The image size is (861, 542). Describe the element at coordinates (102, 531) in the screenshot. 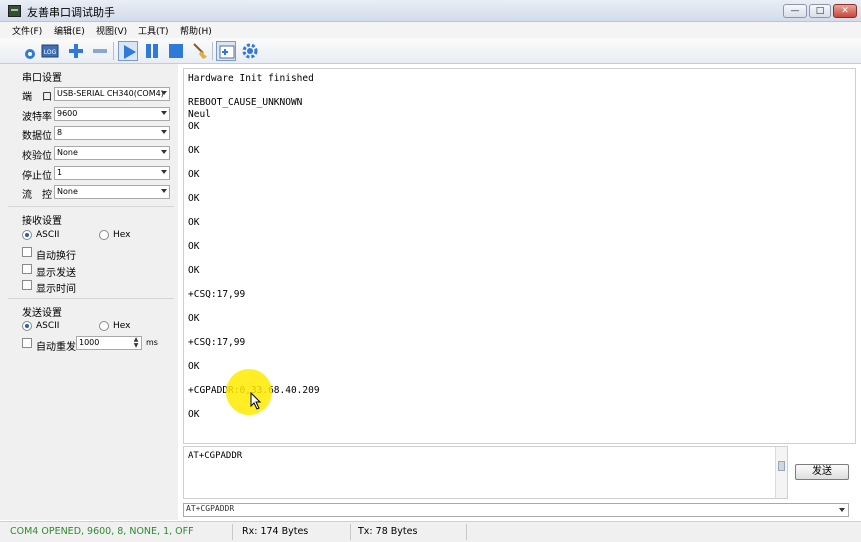

I see `port-status: COM4 OPENED, 9600, 8, NONE, 1, OFF` at that location.